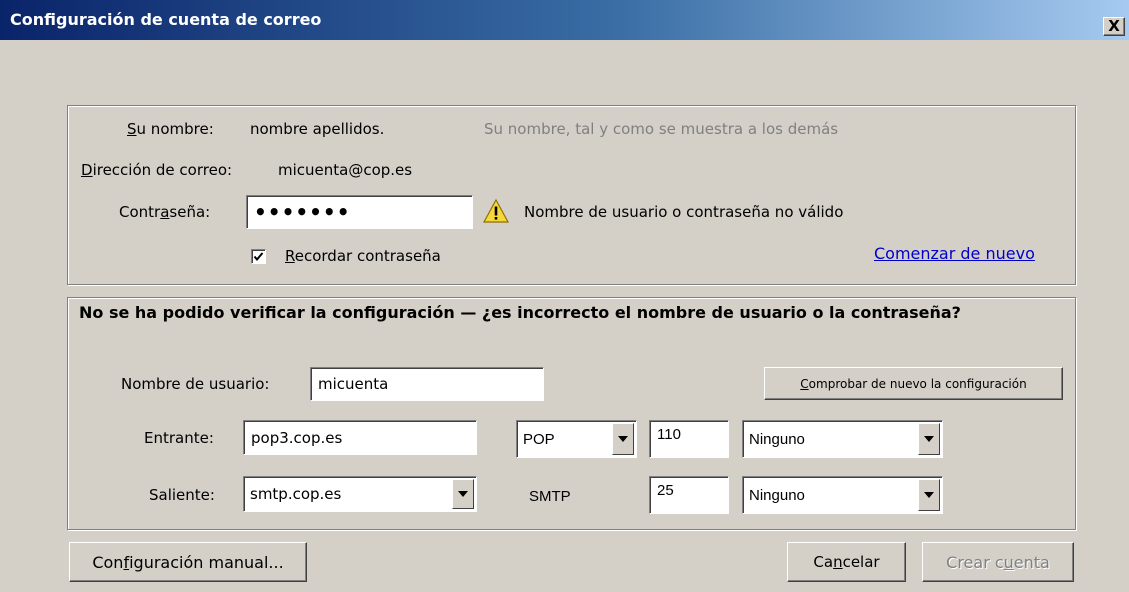 Image resolution: width=1129 pixels, height=592 pixels. Describe the element at coordinates (195, 384) in the screenshot. I see `username-label: Nombre de usuario:` at that location.